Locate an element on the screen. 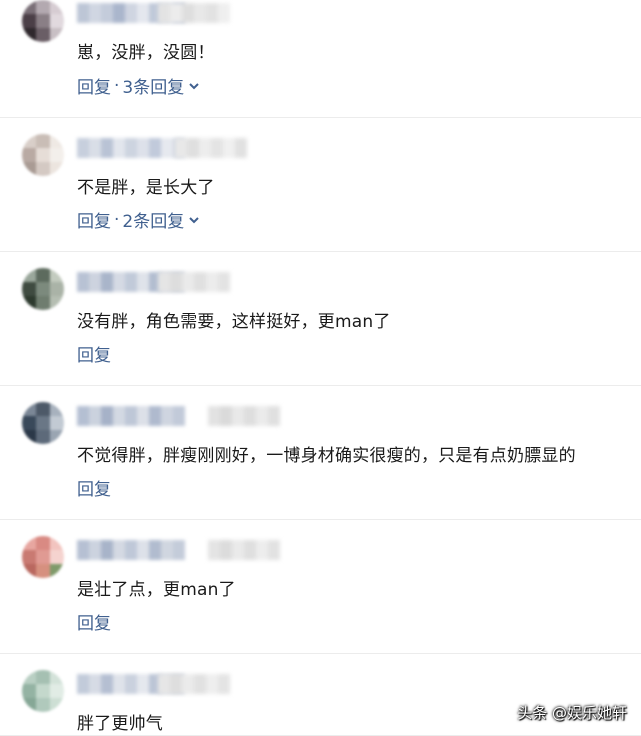 Image resolution: width=641 pixels, height=736 pixels. comment-actions: 回复 · 2条回复 is located at coordinates (138, 219).